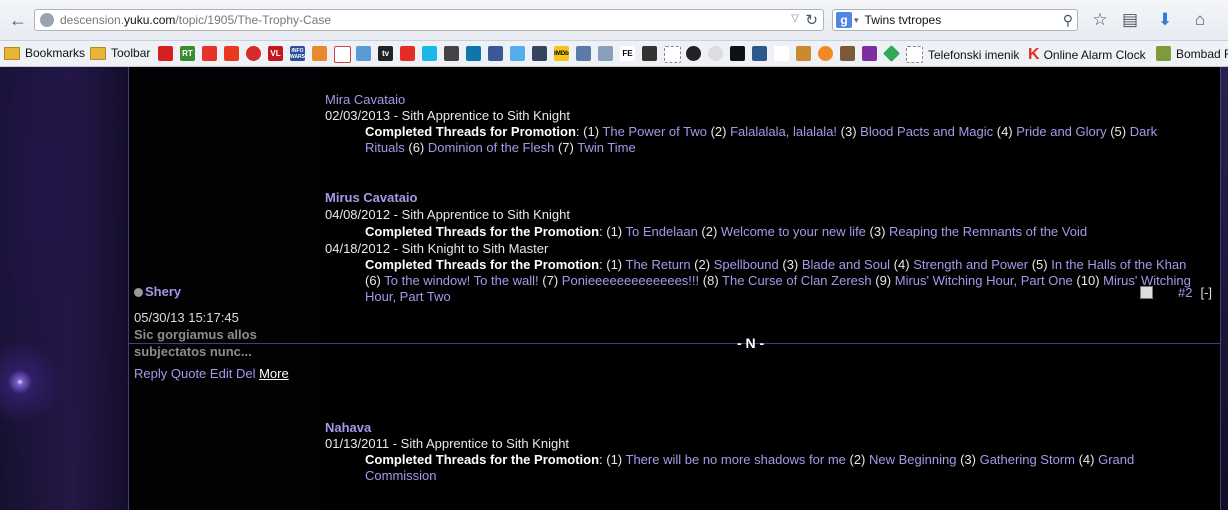 The width and height of the screenshot is (1228, 510). Describe the element at coordinates (187, 53) in the screenshot. I see `rt-icon: RT` at that location.